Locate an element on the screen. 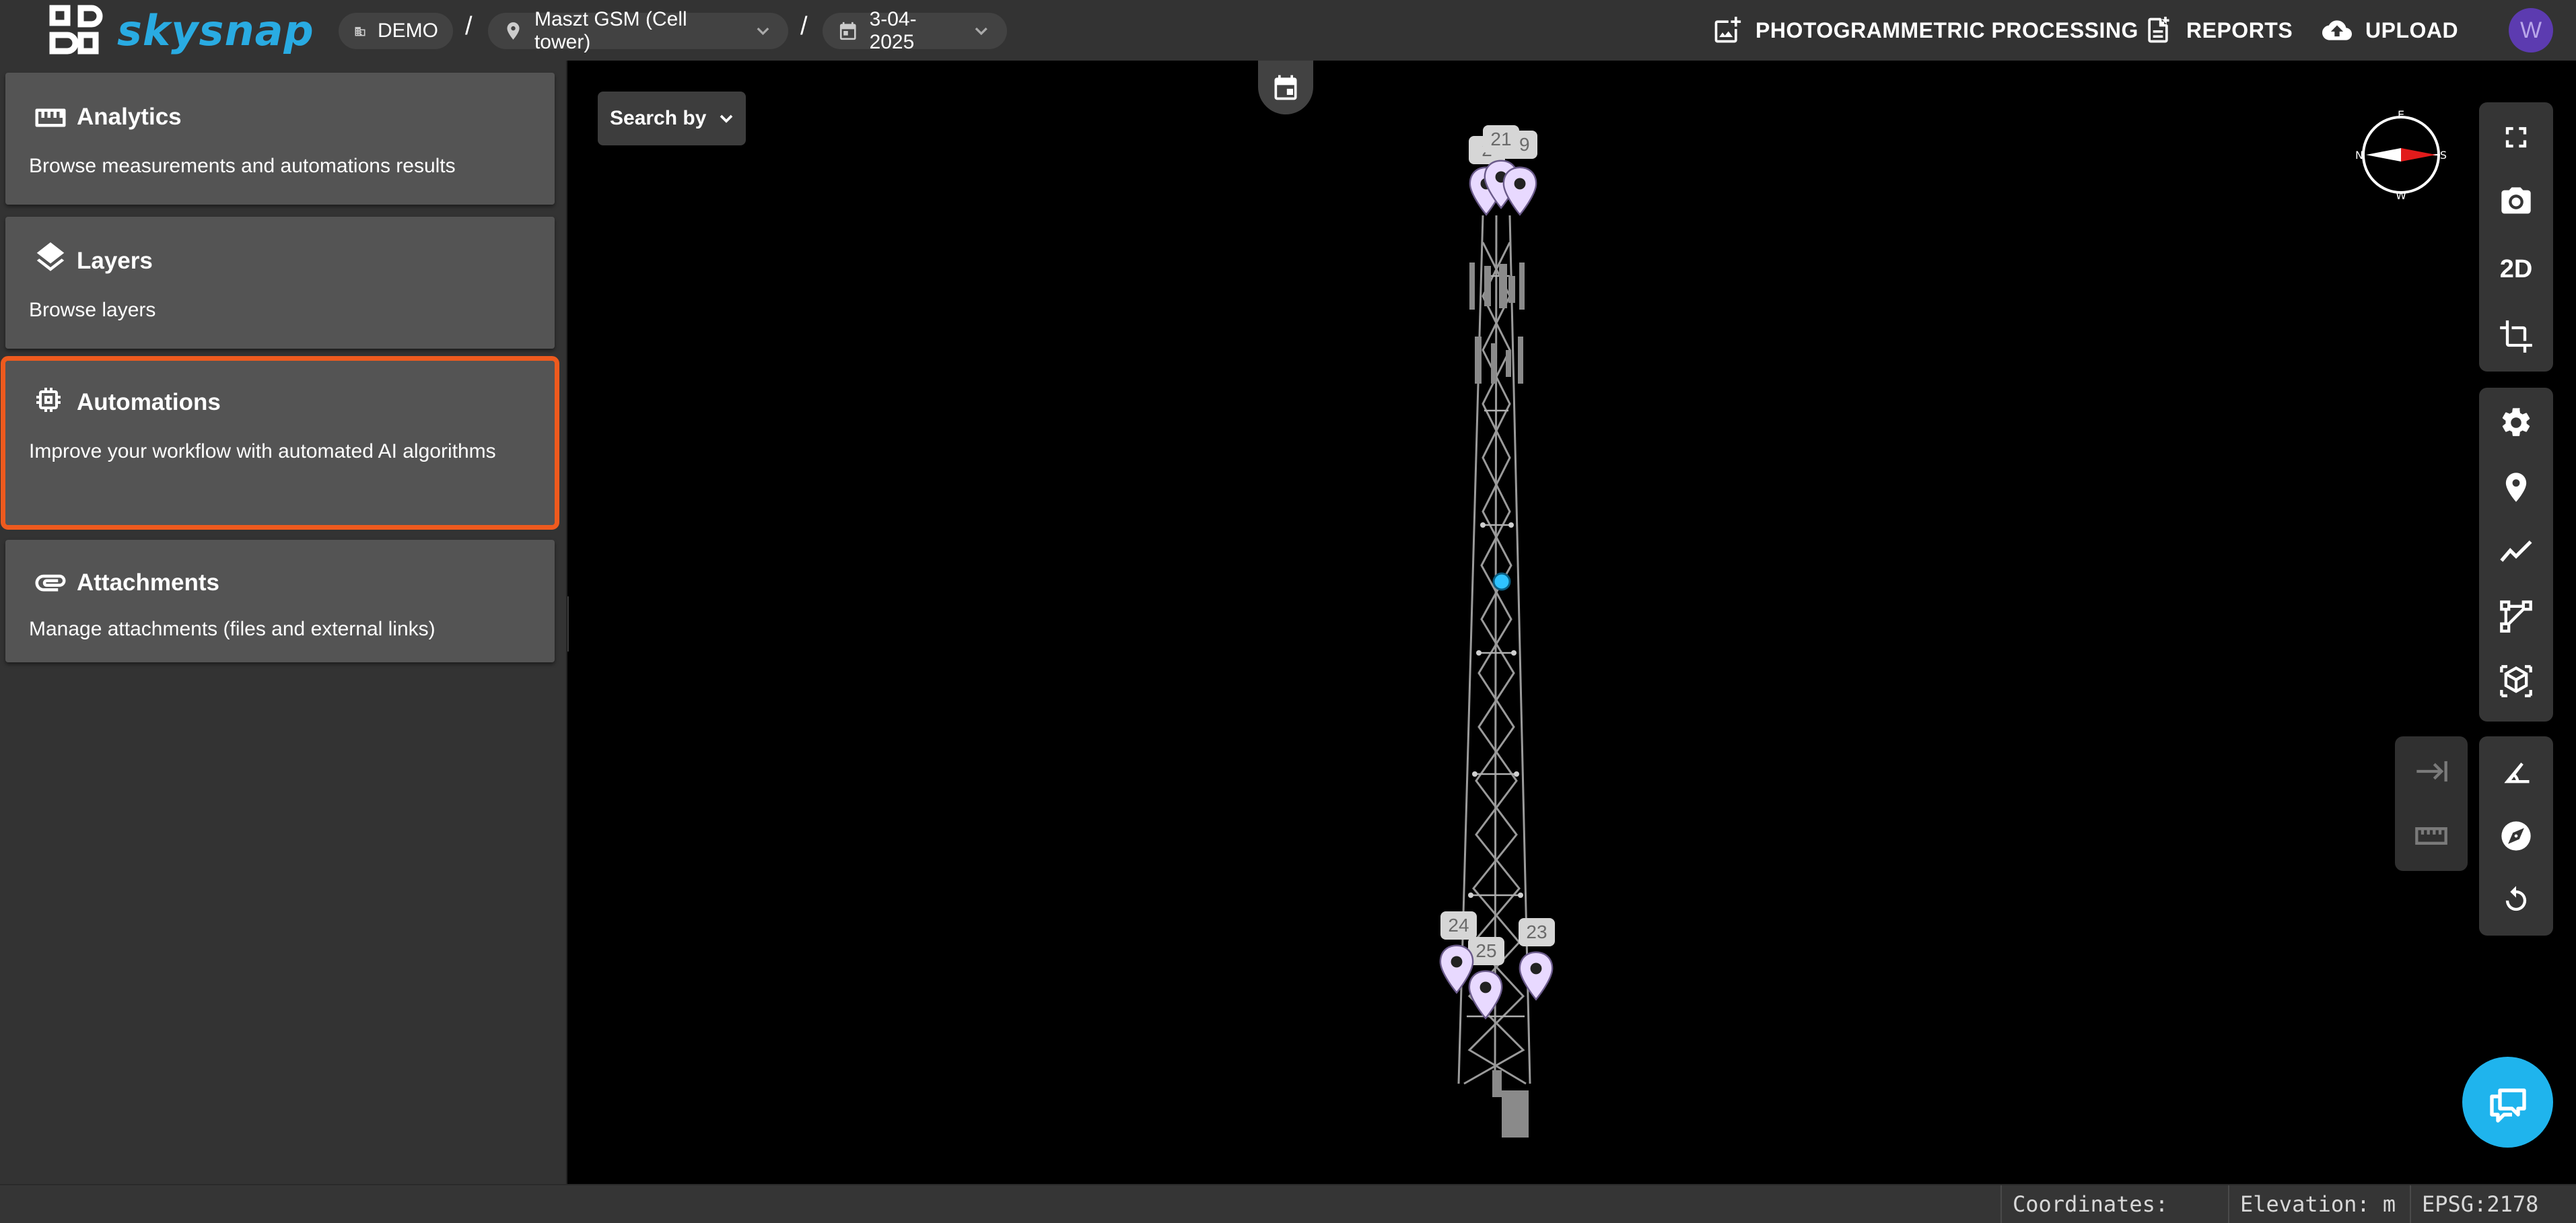 This screenshot has width=2576, height=1223. org-selector: DEMO is located at coordinates (396, 31).